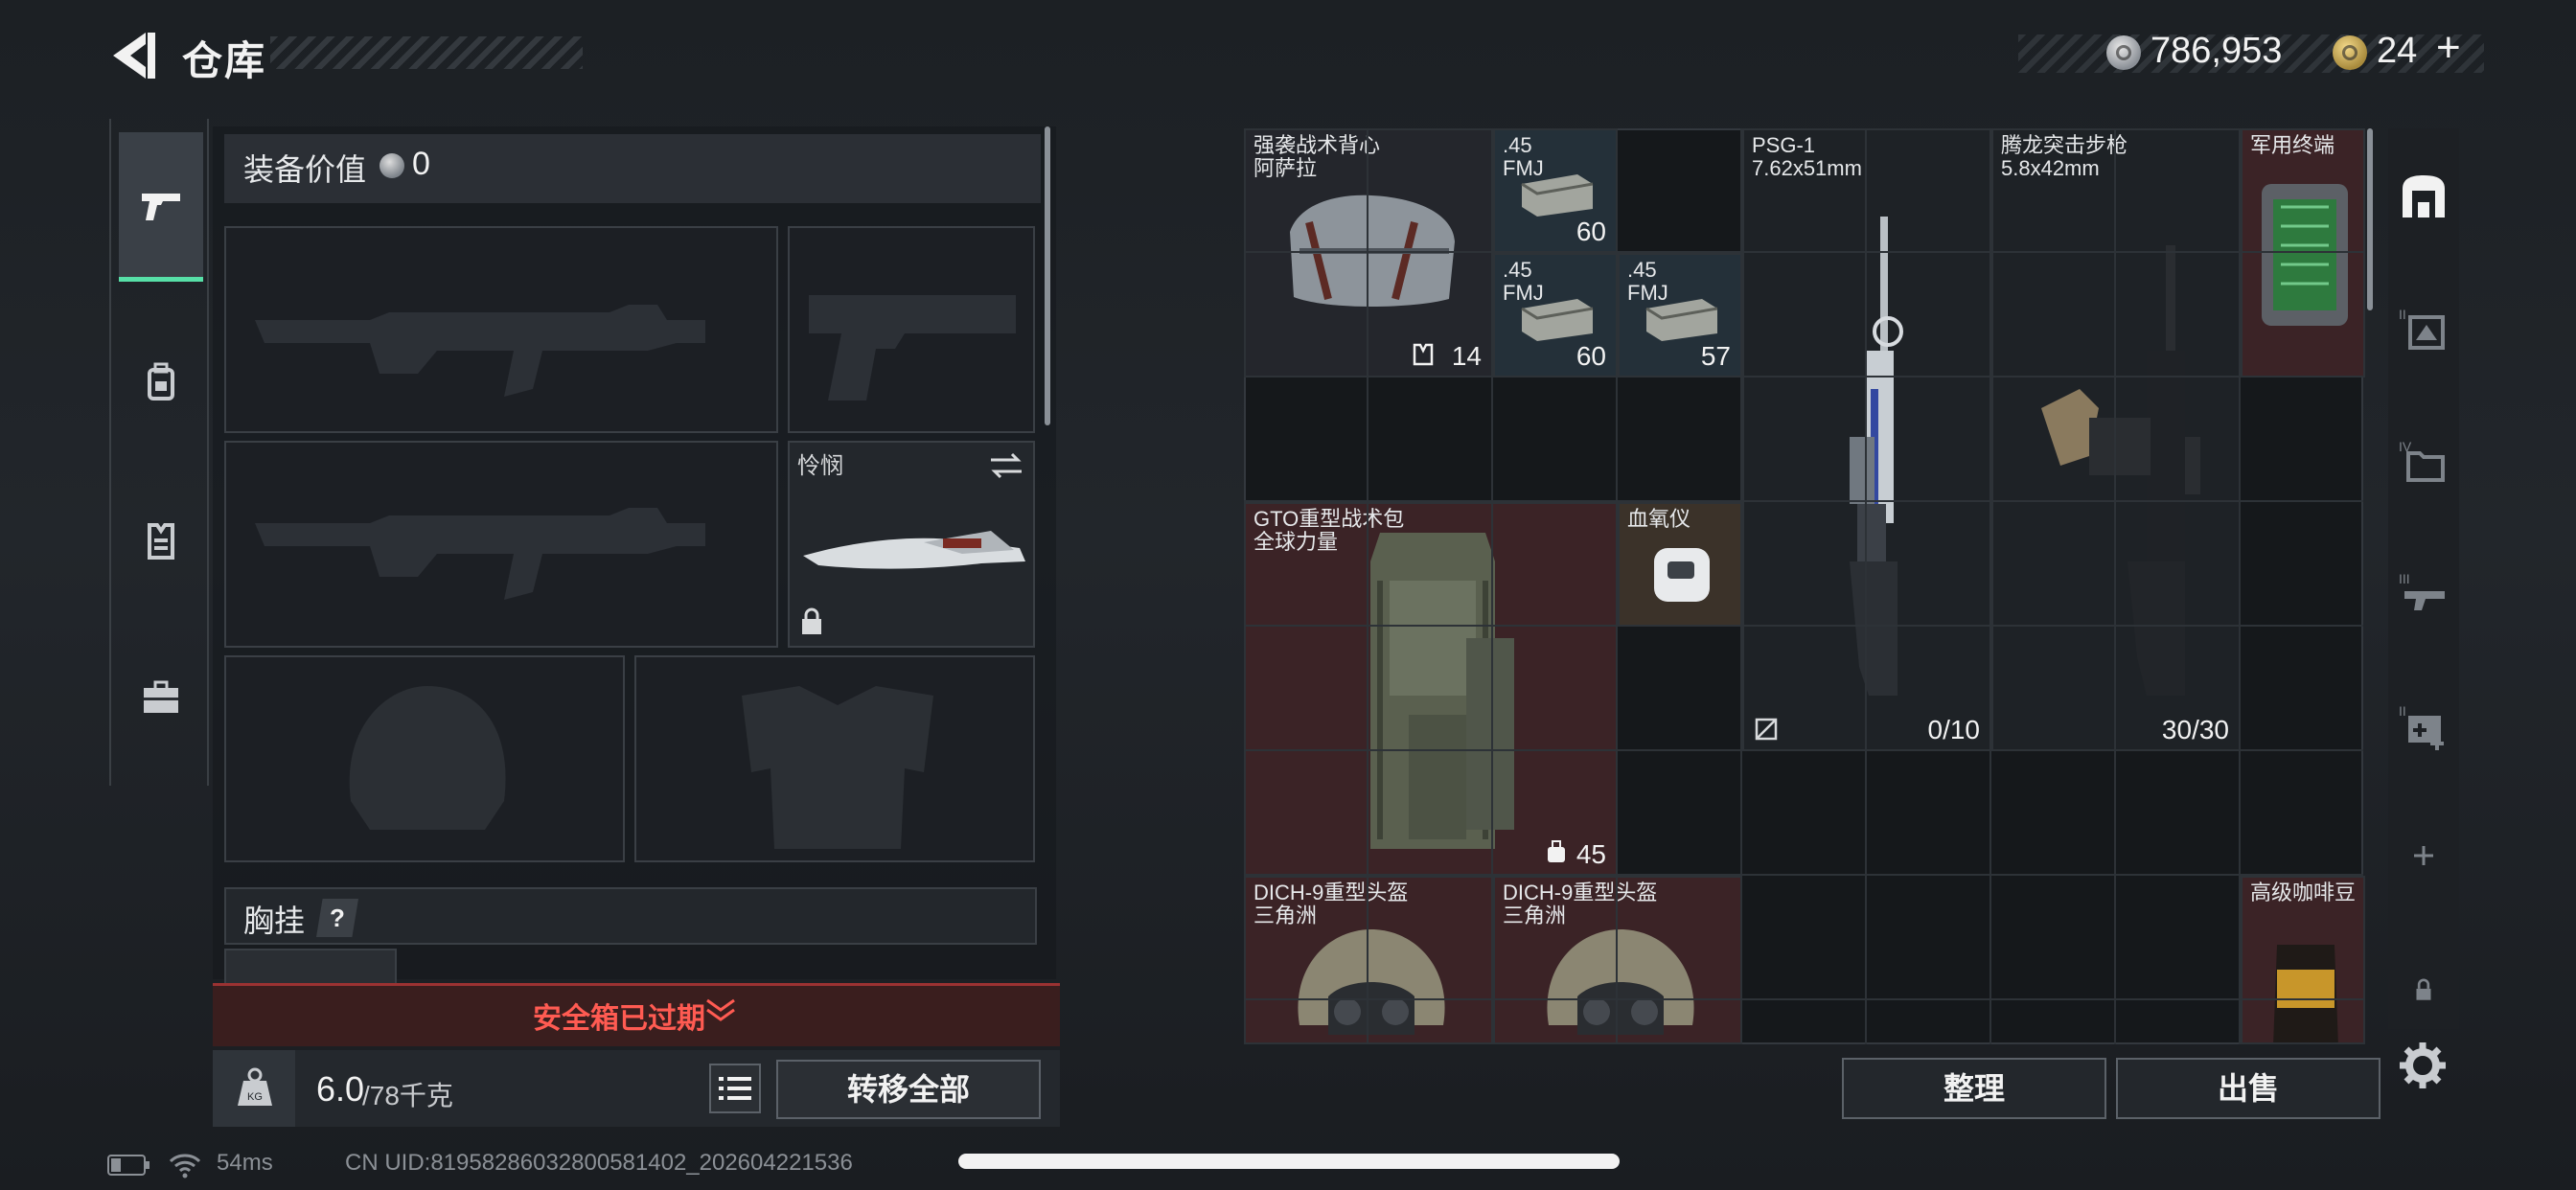 The width and height of the screenshot is (2576, 1190). Describe the element at coordinates (2248, 1089) in the screenshot. I see `sell-button: 出售` at that location.